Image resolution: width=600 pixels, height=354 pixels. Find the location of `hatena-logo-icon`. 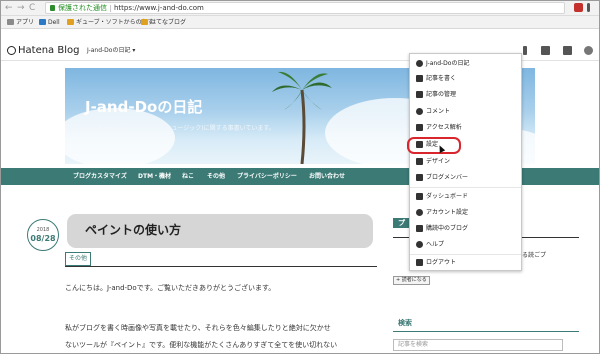

hatena-logo-icon is located at coordinates (11, 50).